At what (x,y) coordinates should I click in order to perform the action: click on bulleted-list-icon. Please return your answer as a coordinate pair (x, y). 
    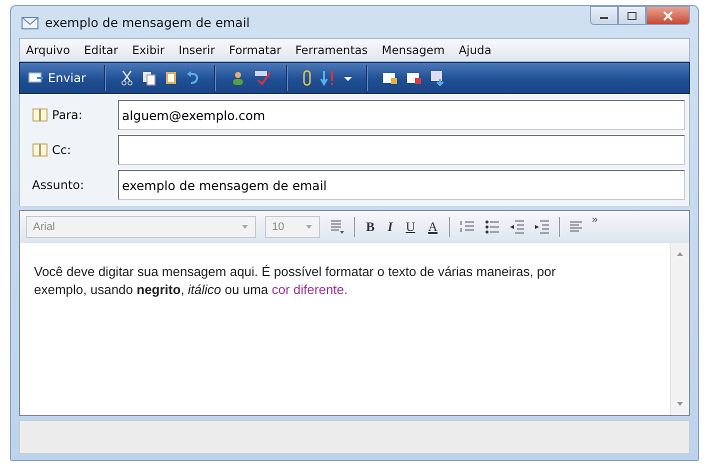
    Looking at the image, I should click on (492, 227).